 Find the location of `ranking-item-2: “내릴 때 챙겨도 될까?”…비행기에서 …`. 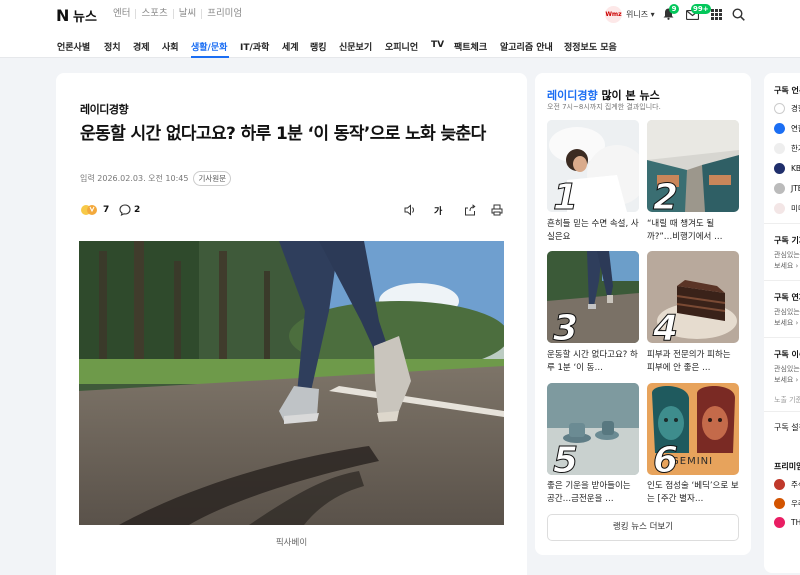

ranking-item-2: “내릴 때 챙겨도 될까?”…비행기에서 … is located at coordinates (693, 231).